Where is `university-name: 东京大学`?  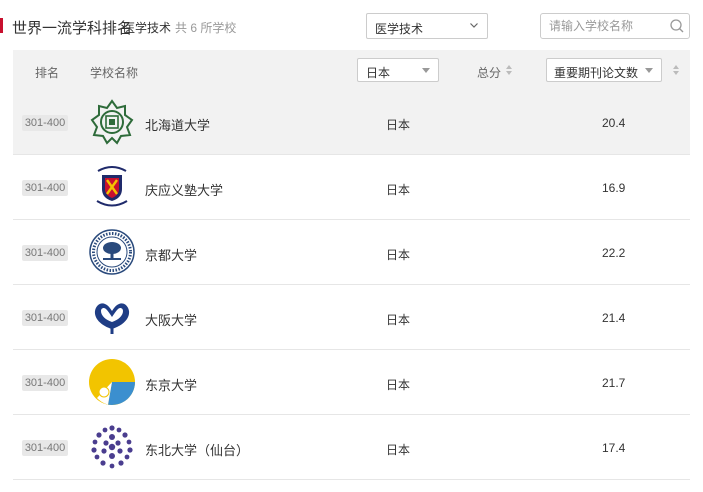
university-name: 东京大学 is located at coordinates (171, 384).